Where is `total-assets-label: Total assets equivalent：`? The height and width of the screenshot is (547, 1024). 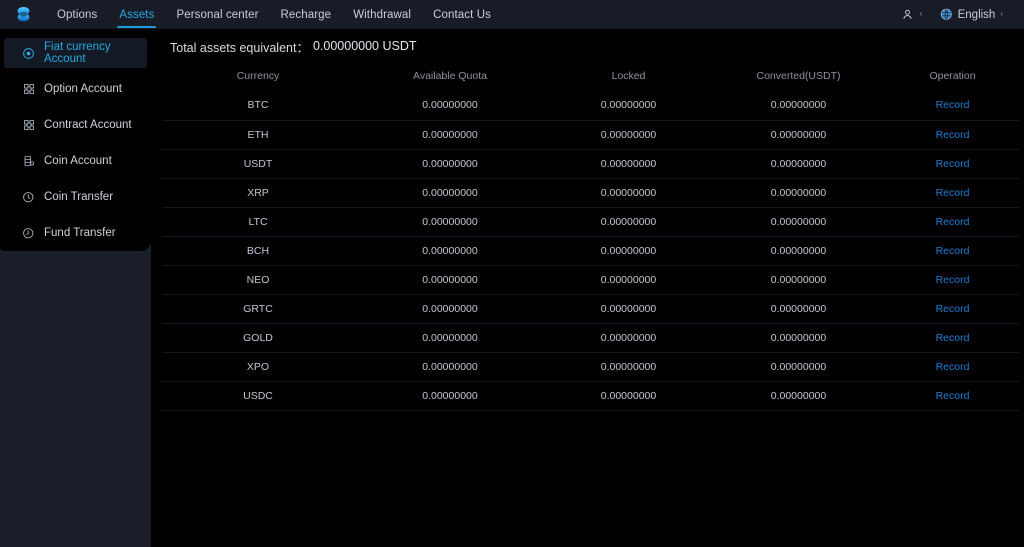 total-assets-label: Total assets equivalent： is located at coordinates (239, 47).